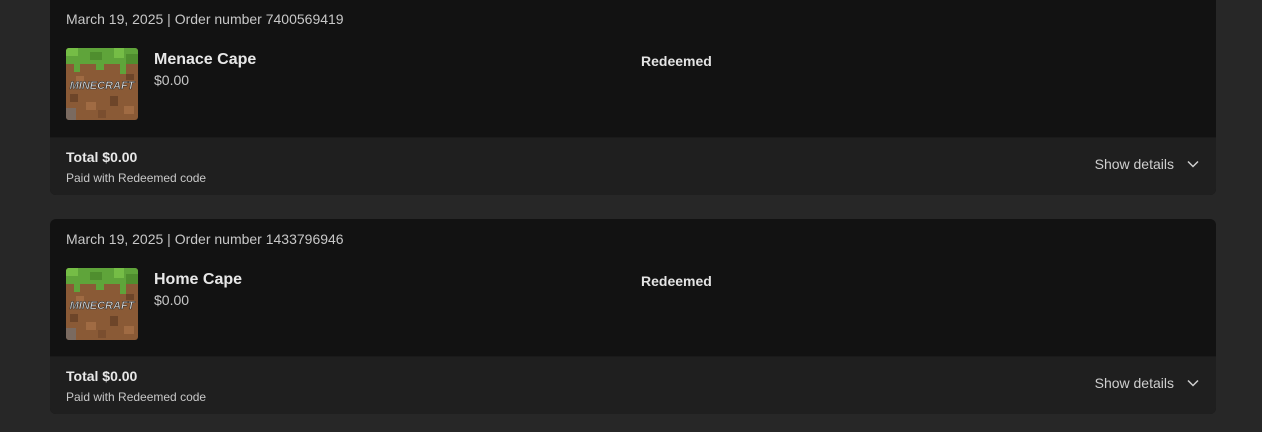  Describe the element at coordinates (205, 60) in the screenshot. I see `product-name: Menace Cape` at that location.